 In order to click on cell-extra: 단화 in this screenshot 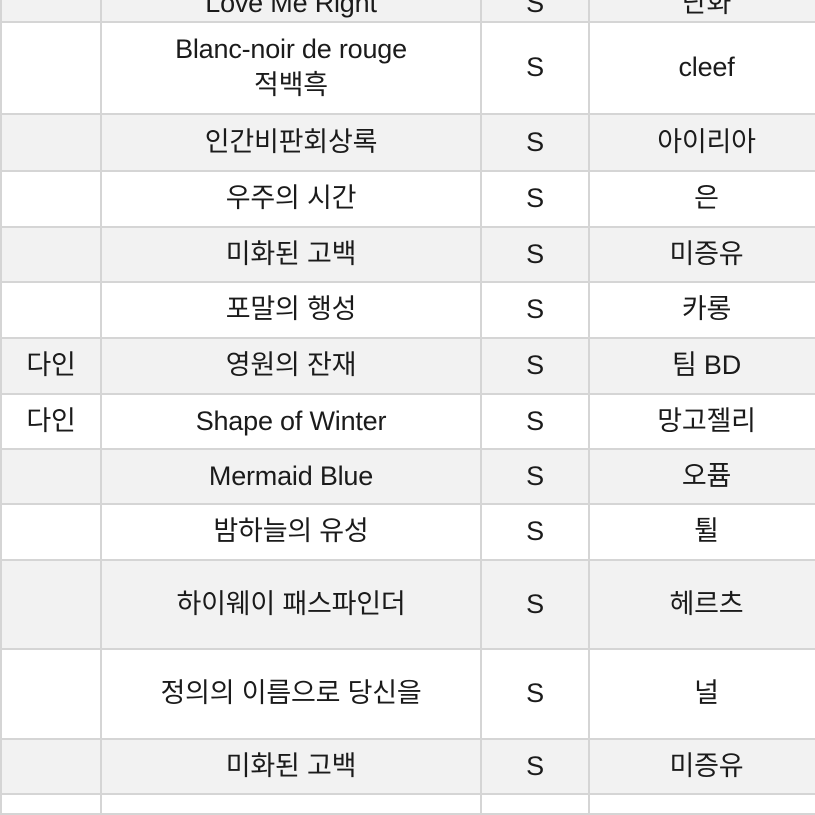, I will do `click(701, 11)`.